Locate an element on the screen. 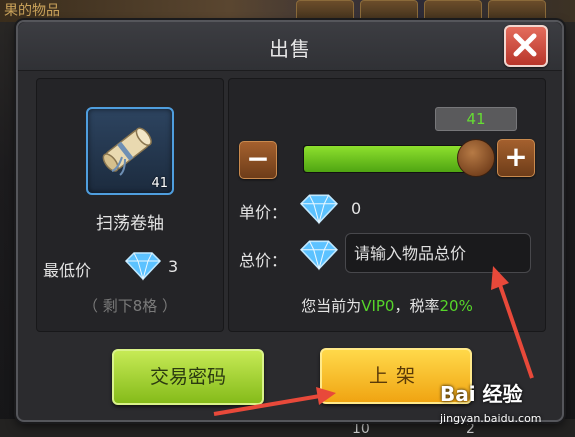  dialog-header: 出售 is located at coordinates (290, 46).